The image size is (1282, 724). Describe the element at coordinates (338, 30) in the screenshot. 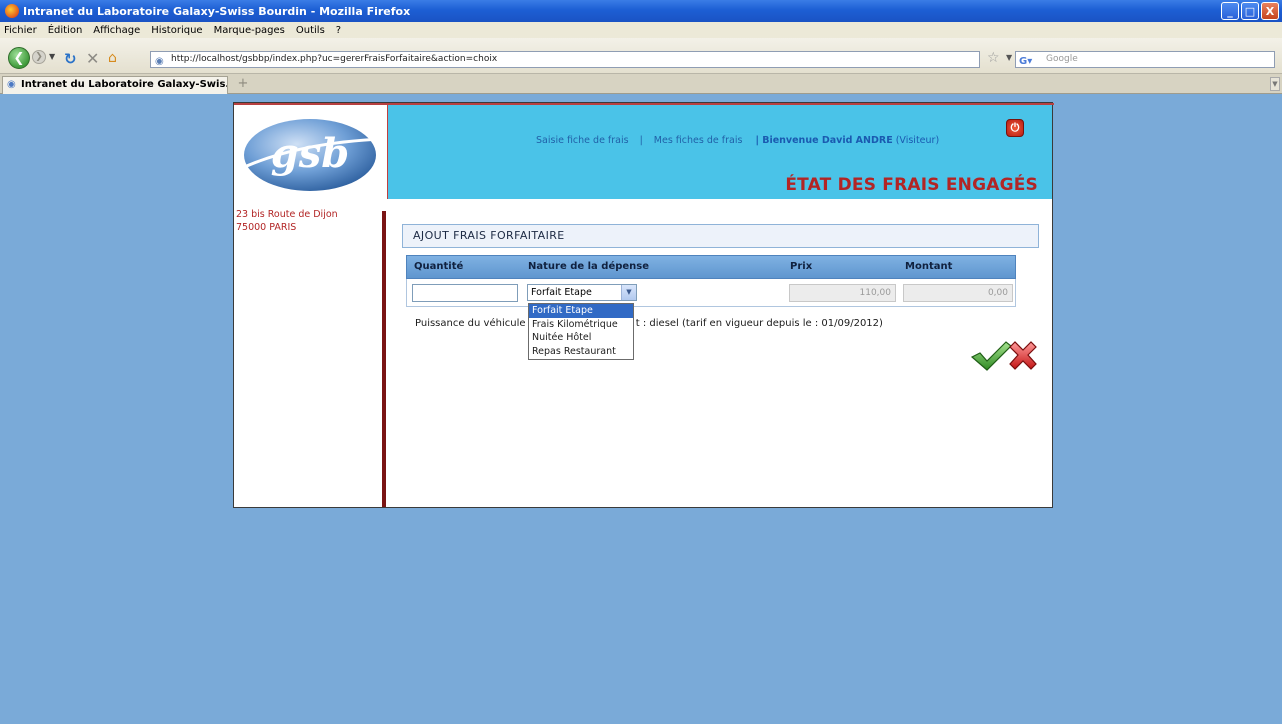

I see `menu-aide: ?` at that location.